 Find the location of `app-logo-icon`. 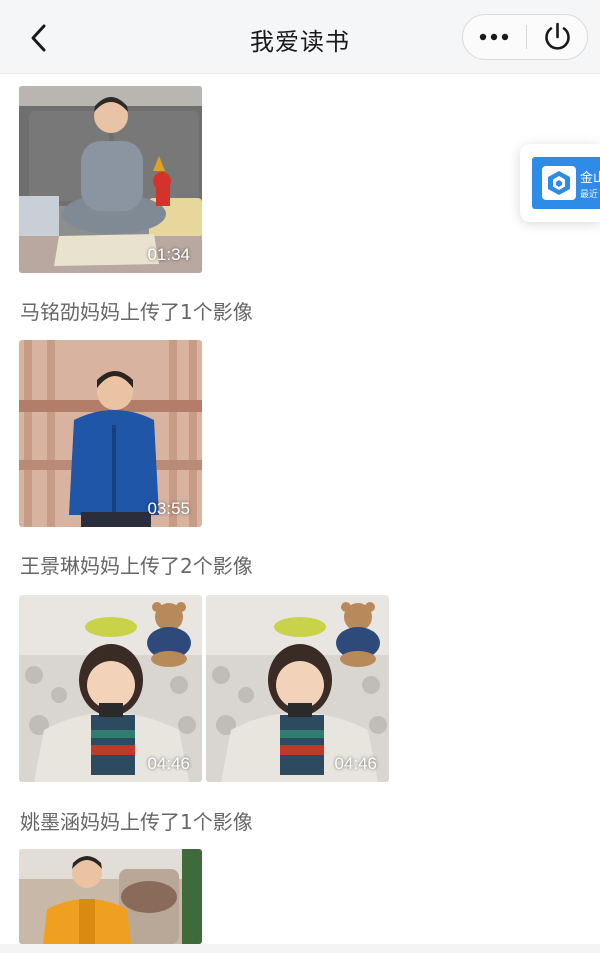

app-logo-icon is located at coordinates (559, 183).